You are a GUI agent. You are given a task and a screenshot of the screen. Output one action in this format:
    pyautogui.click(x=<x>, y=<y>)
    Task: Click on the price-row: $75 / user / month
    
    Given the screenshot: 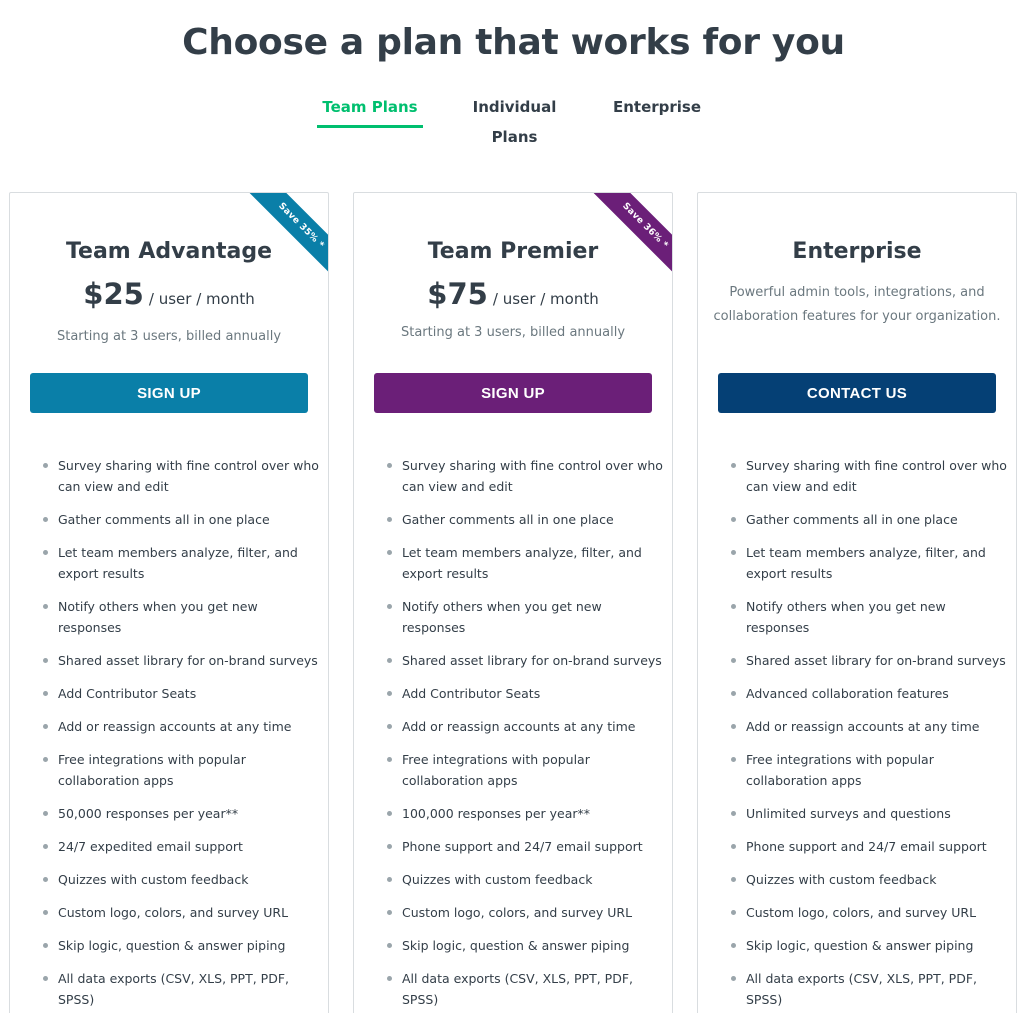 What is the action you would take?
    pyautogui.click(x=513, y=294)
    